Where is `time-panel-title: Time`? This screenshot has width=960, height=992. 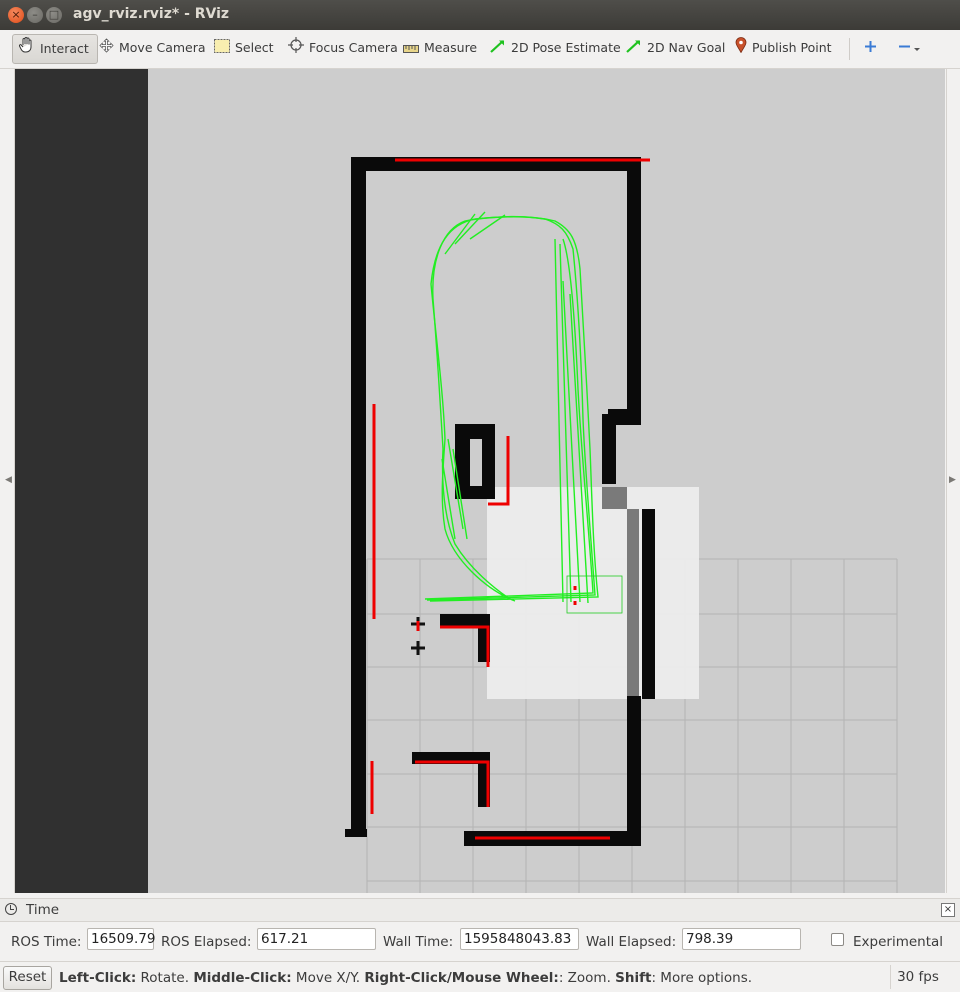 time-panel-title: Time is located at coordinates (43, 910).